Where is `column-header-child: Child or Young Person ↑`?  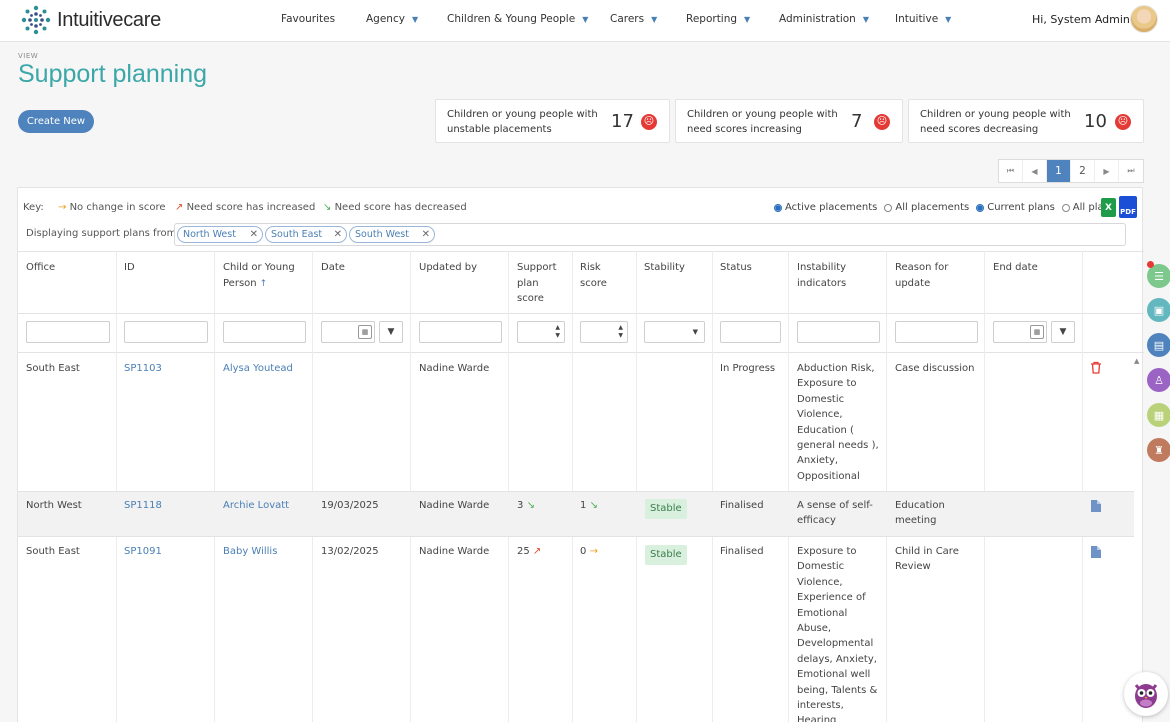
column-header-child: Child or Young Person ↑ is located at coordinates (259, 276).